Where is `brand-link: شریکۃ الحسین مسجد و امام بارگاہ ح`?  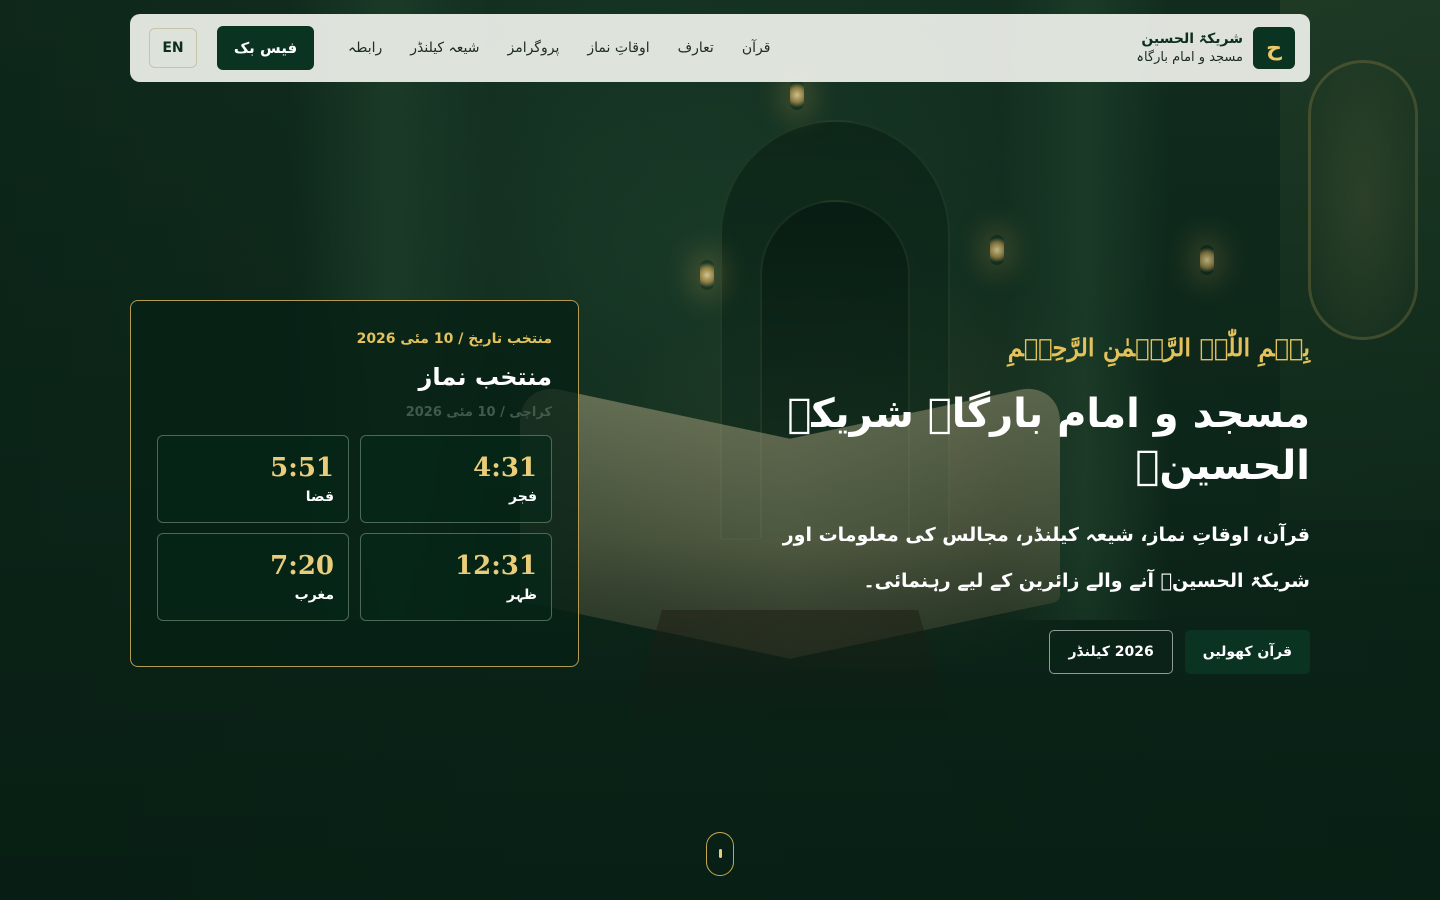
brand-link: شریکۃ الحسین مسجد و امام بارگاہ ح is located at coordinates (1215, 48).